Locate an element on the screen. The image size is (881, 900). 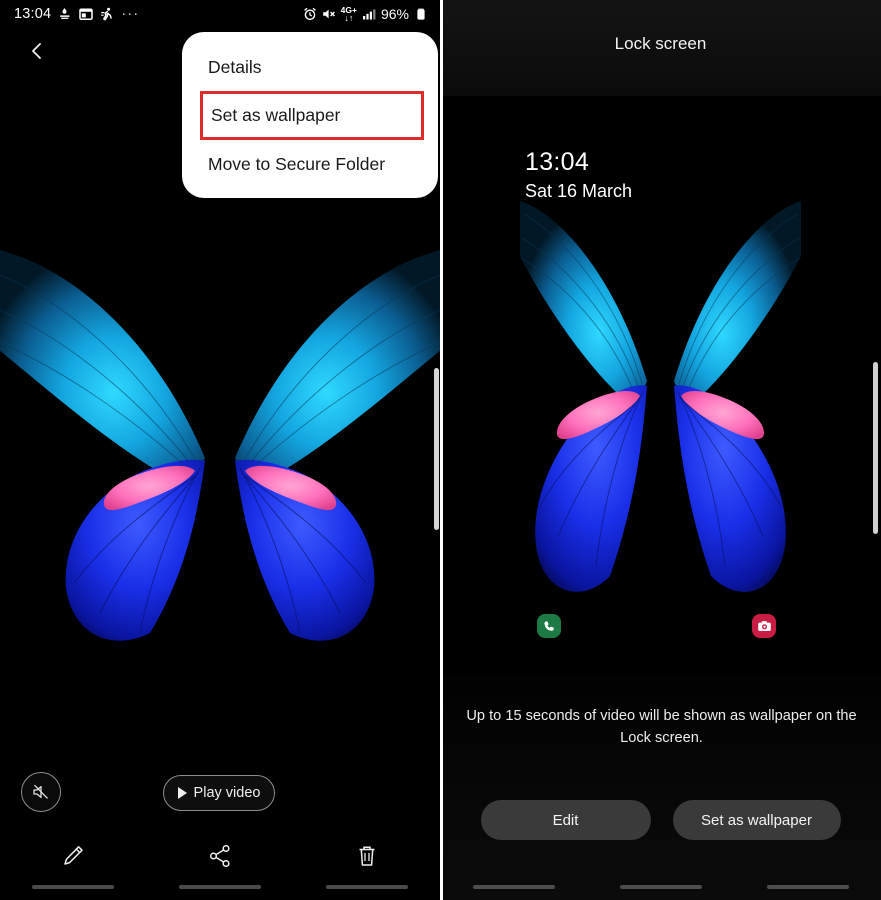
battery-icon is located at coordinates (421, 14).